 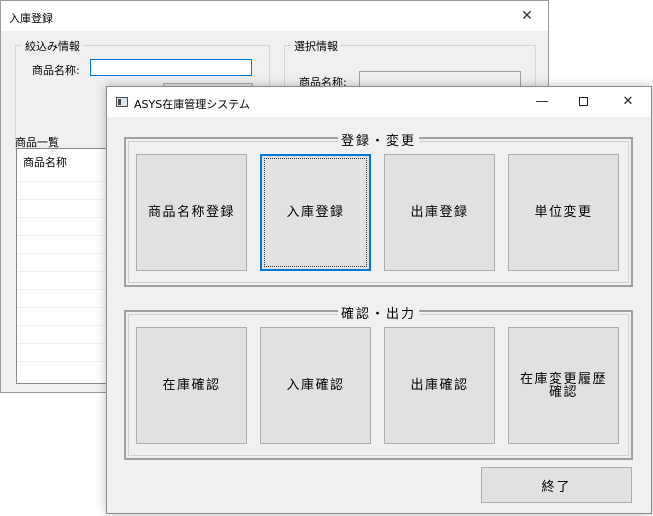 I want to click on inbound-register-button: 入庫登録, so click(x=315, y=212).